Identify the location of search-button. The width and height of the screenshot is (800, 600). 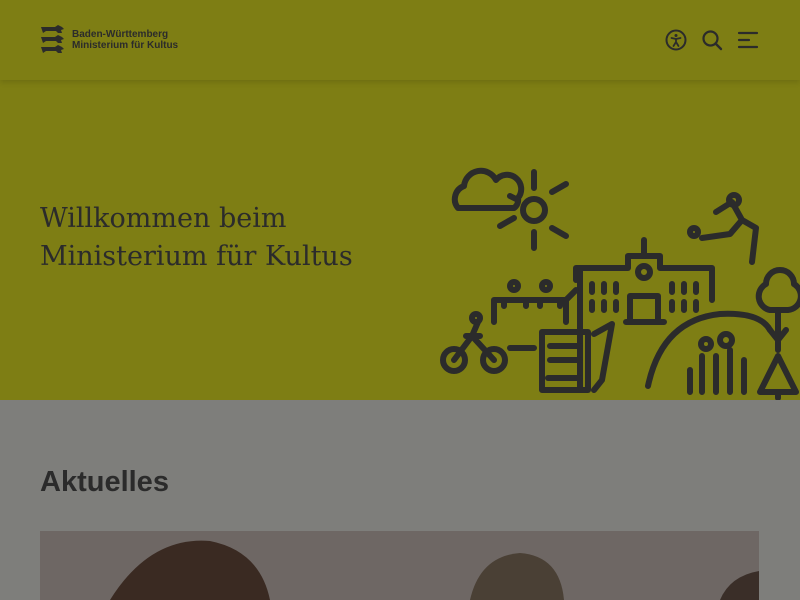
(712, 40).